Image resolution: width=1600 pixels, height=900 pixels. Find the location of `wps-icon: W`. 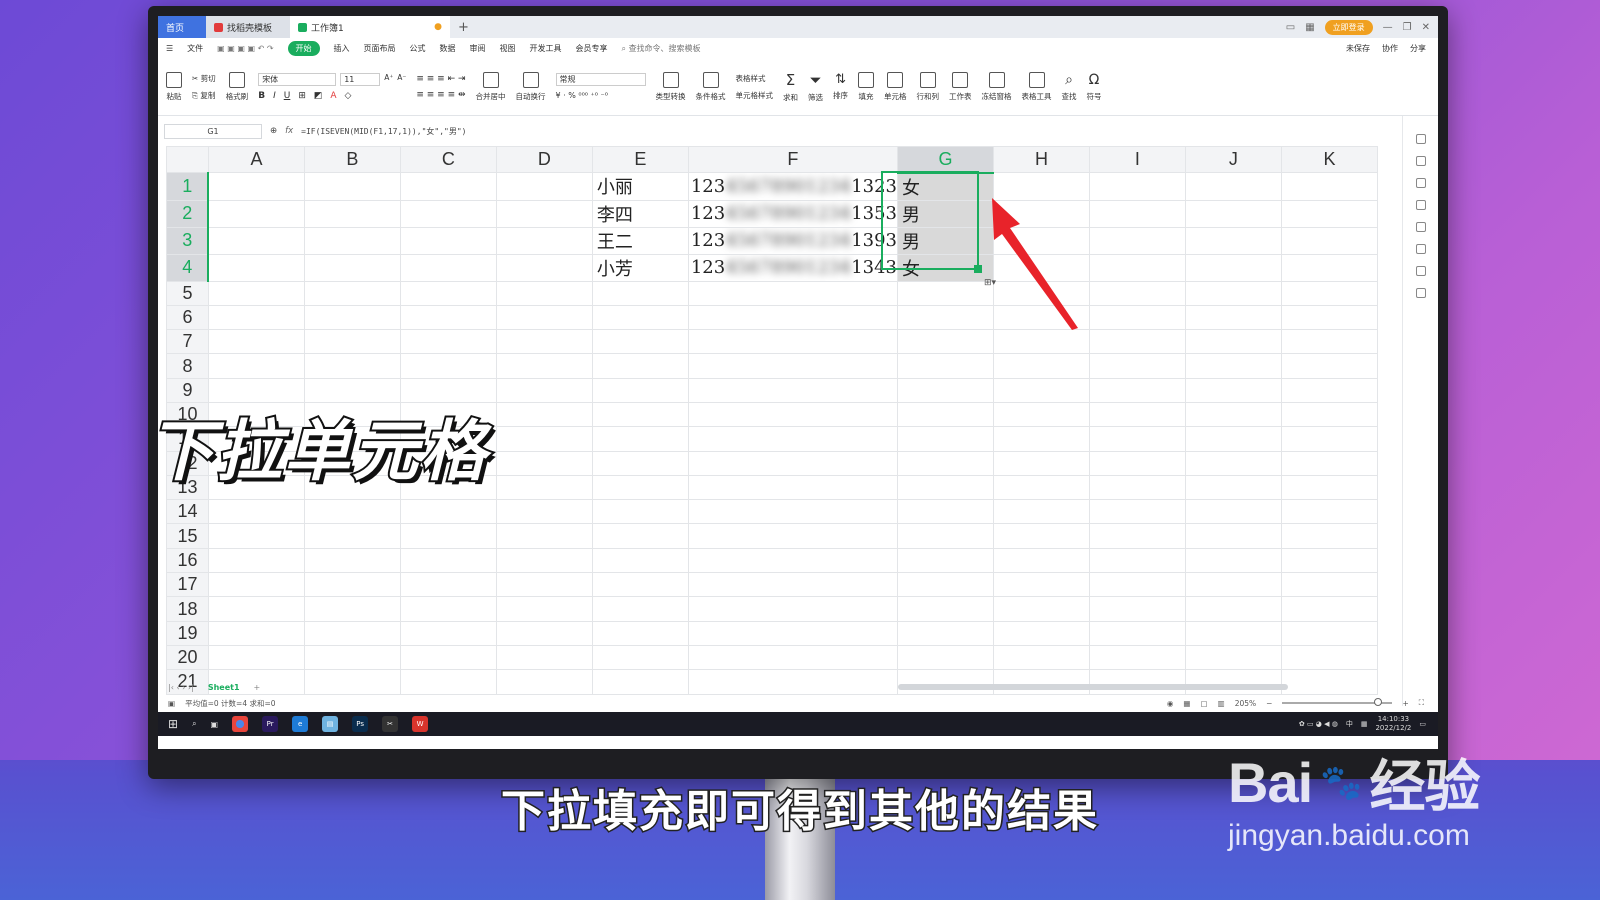

wps-icon: W is located at coordinates (420, 724).